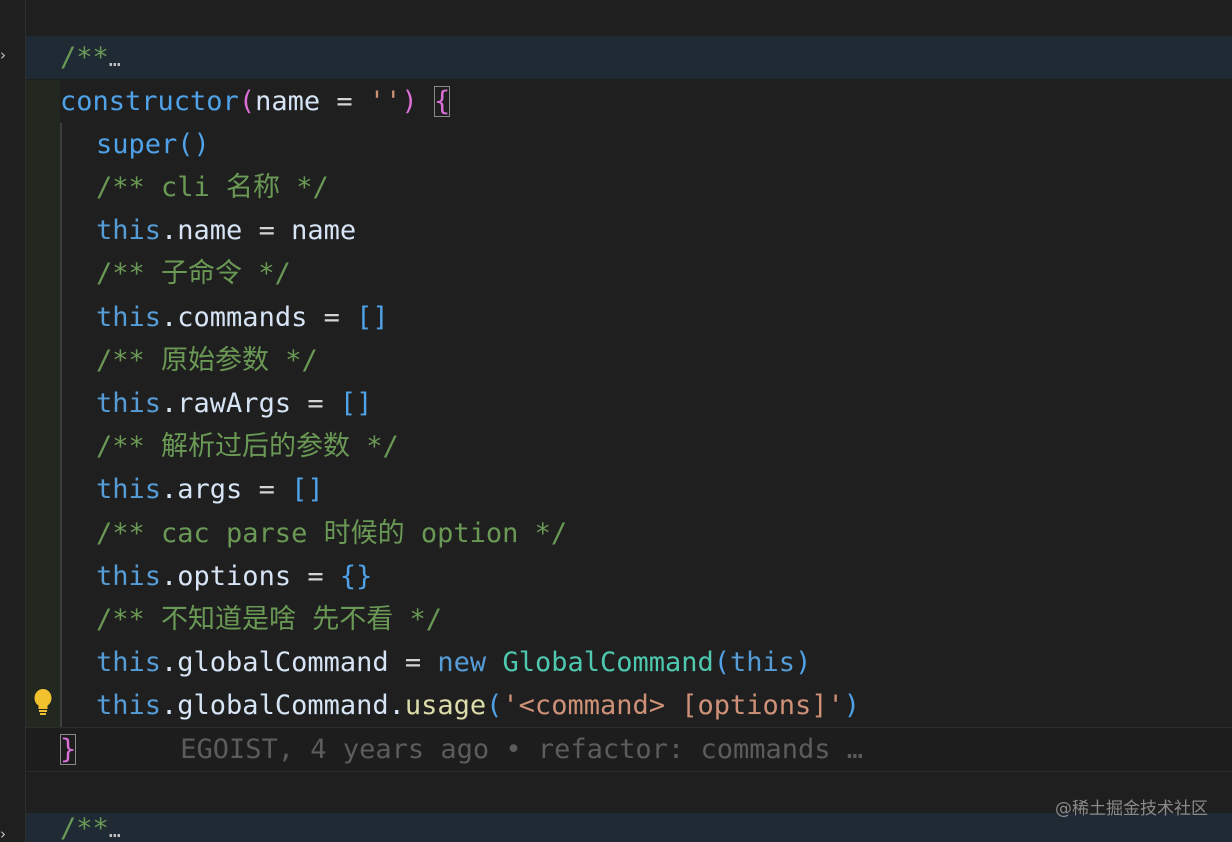 The height and width of the screenshot is (842, 1232). I want to click on param-name: name, so click(288, 101).